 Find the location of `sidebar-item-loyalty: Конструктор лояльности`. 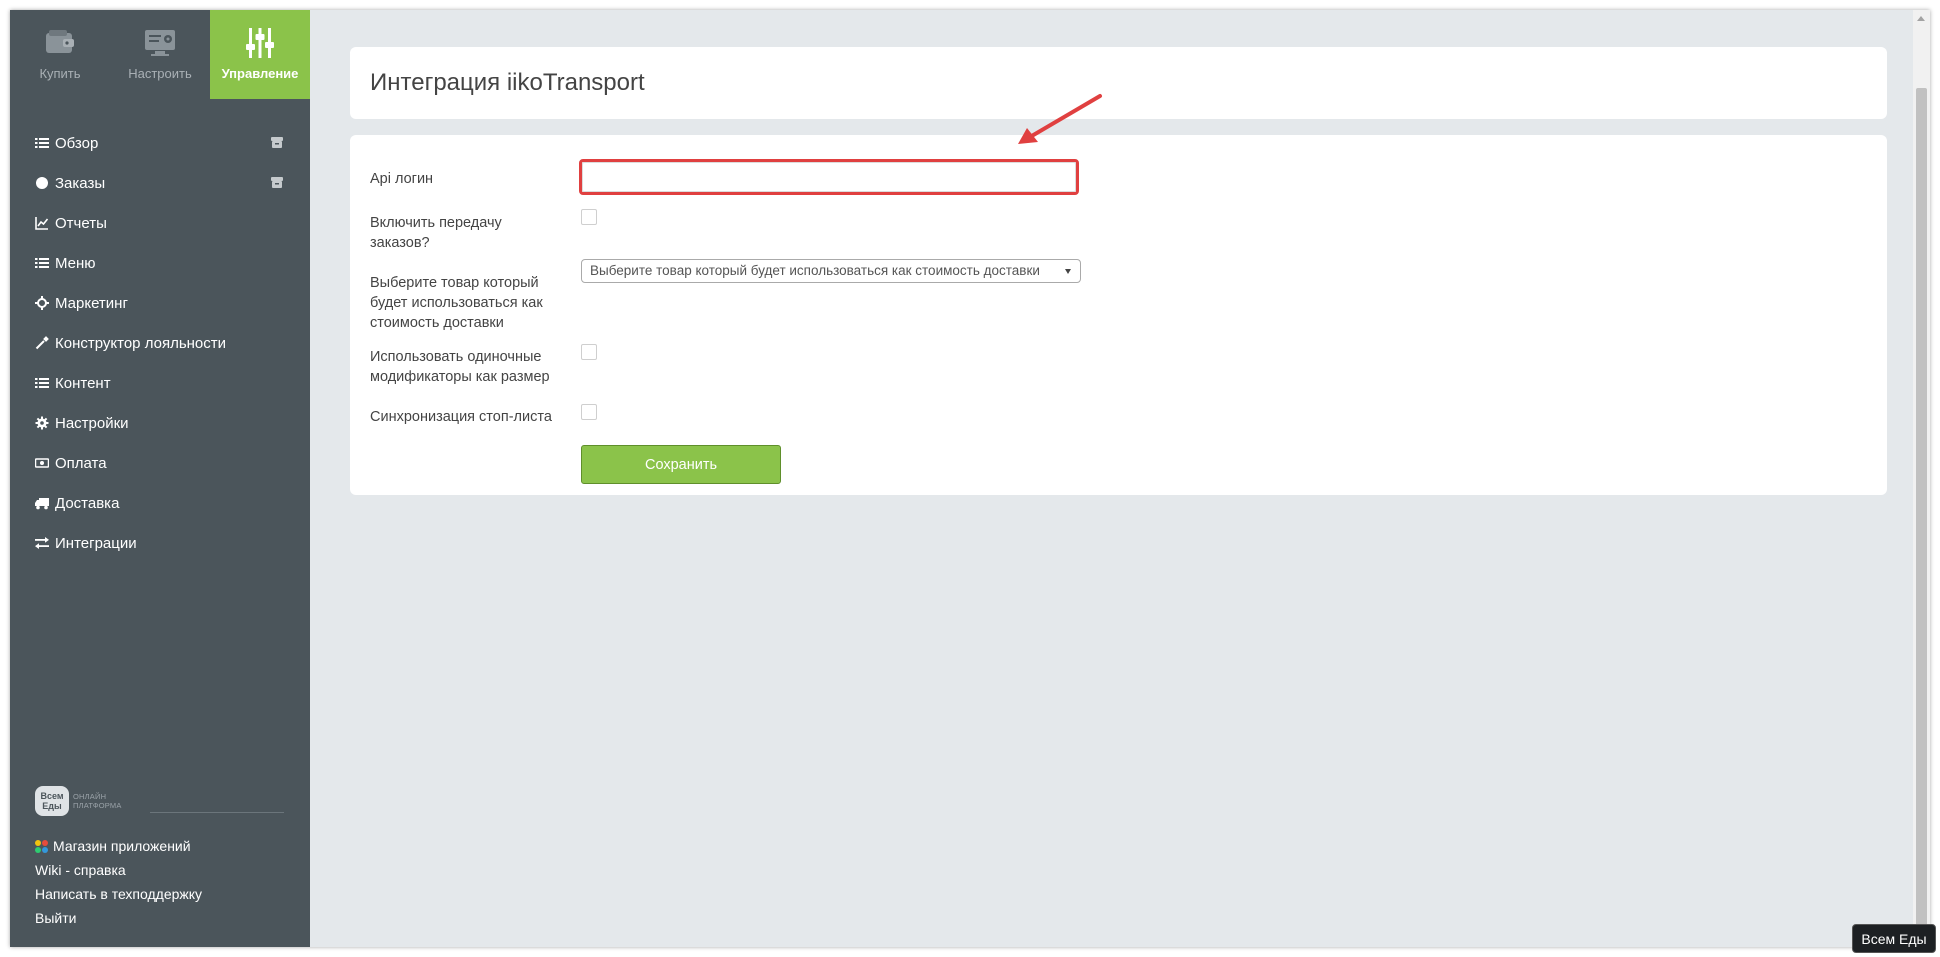

sidebar-item-loyalty: Конструктор лояльности is located at coordinates (160, 343).